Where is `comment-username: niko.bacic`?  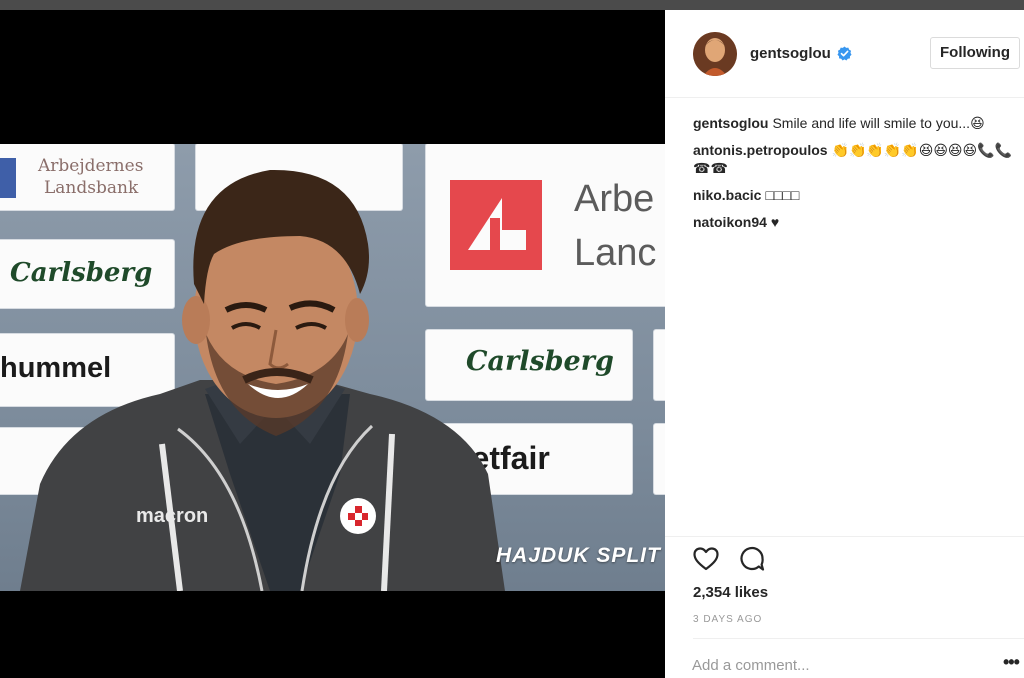
comment-username: niko.bacic is located at coordinates (727, 195).